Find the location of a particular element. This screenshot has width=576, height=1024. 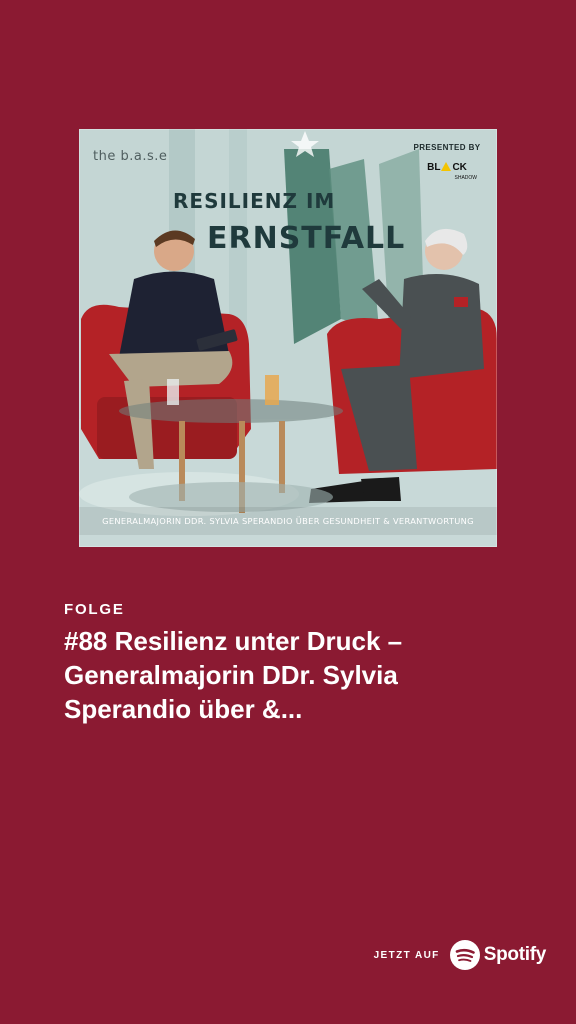

presented-by-label: PRESENTED BY is located at coordinates (447, 147).